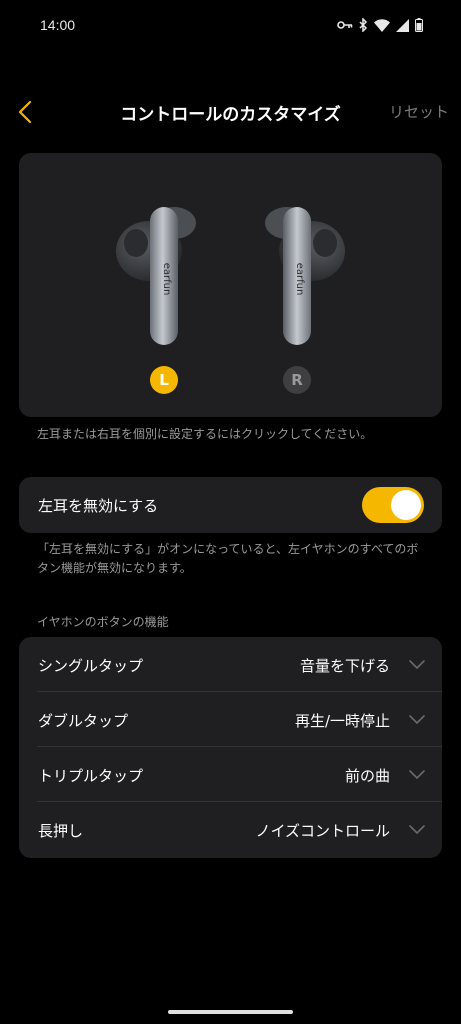 Image resolution: width=461 pixels, height=1024 pixels. I want to click on func-value: 前の曲, so click(367, 776).